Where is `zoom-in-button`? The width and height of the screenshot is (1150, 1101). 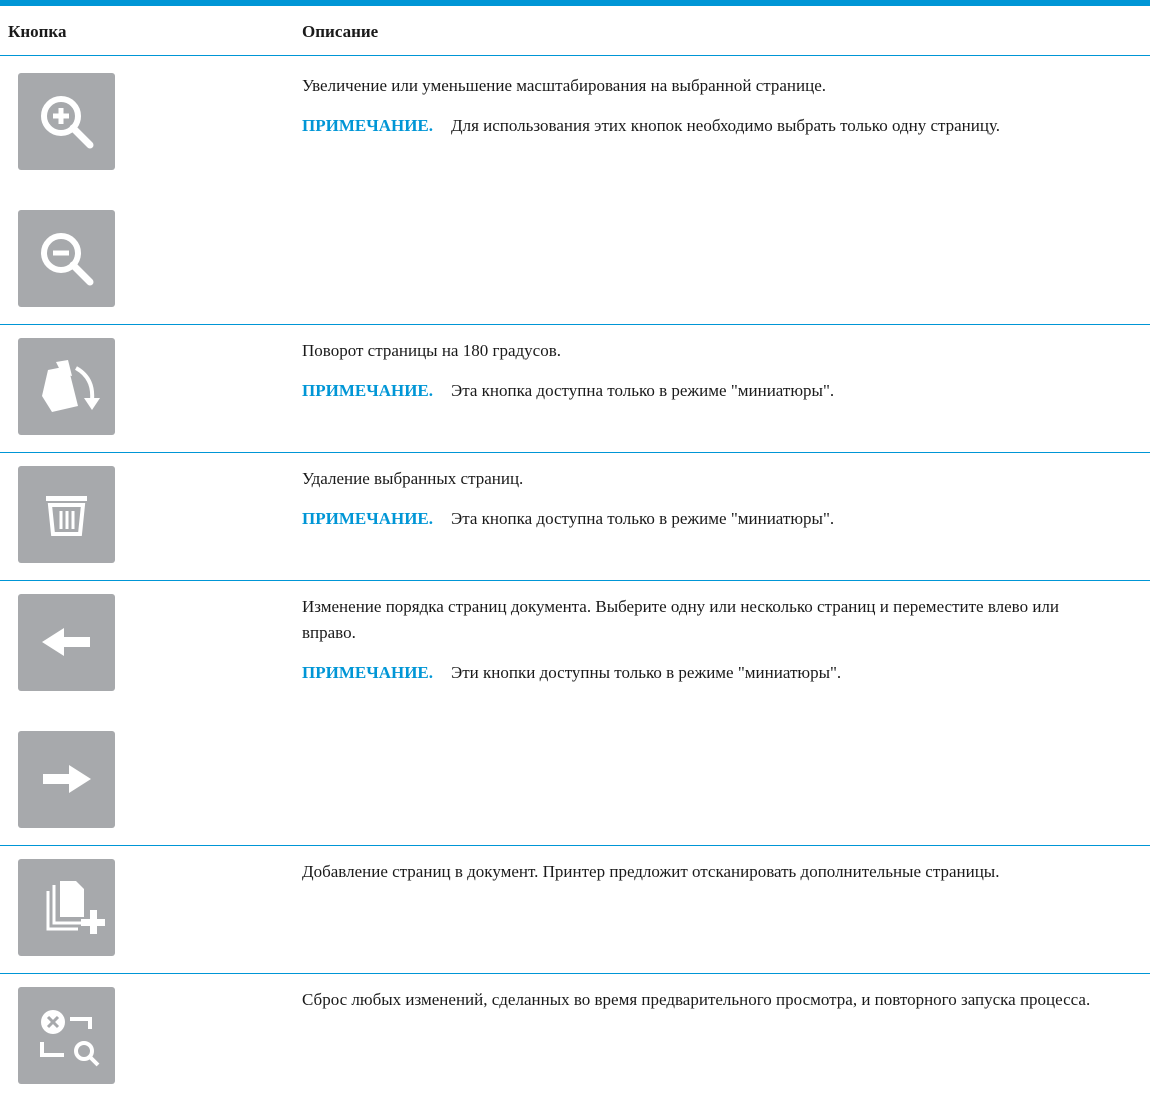
zoom-in-button is located at coordinates (66, 121).